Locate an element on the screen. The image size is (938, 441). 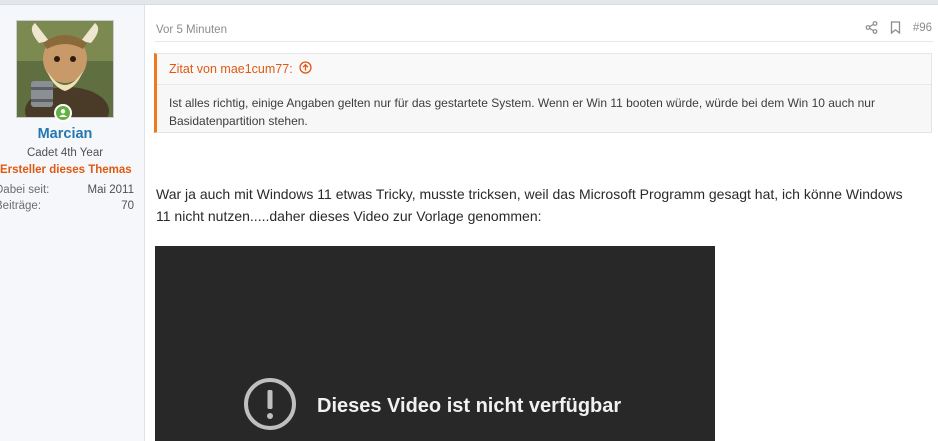
video-unavailable-message: Dieses Video ist nicht verfügbar is located at coordinates (432, 406).